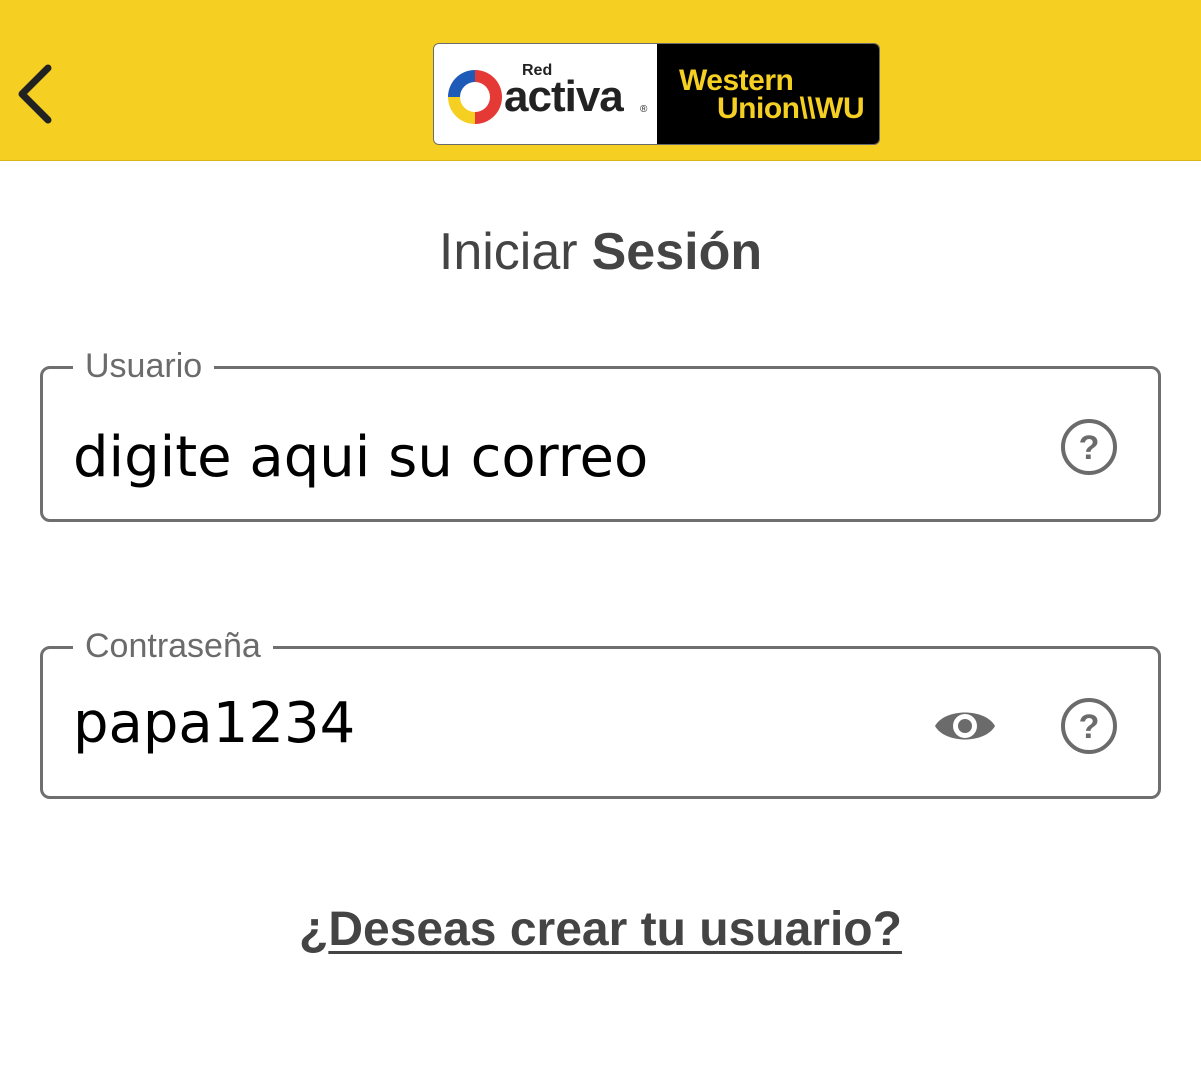  I want to click on logo-union-text: Union\\WU, so click(791, 108).